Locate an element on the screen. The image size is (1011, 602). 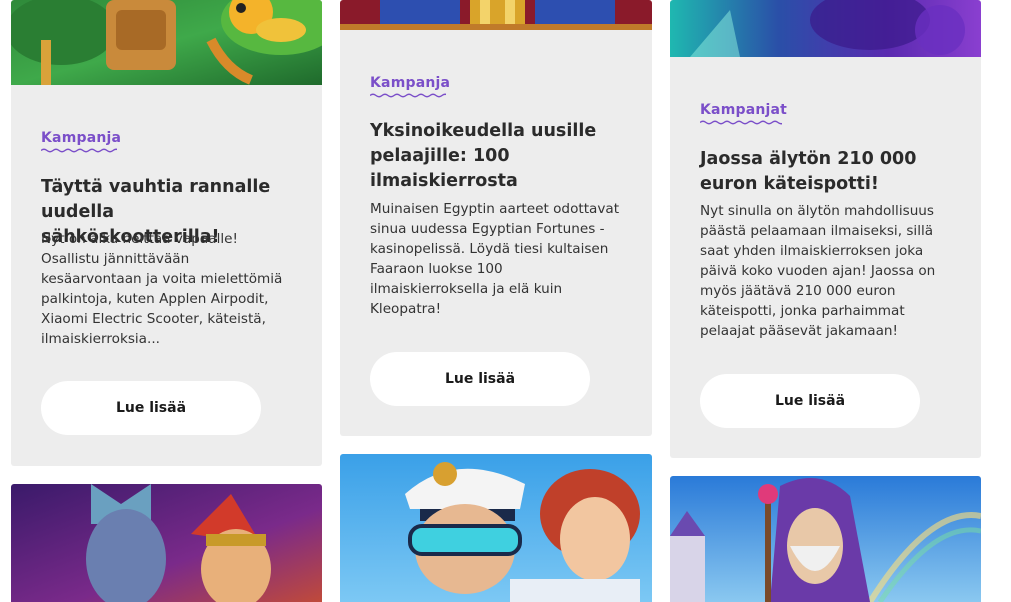
promo-image-wizard is located at coordinates (825, 539).